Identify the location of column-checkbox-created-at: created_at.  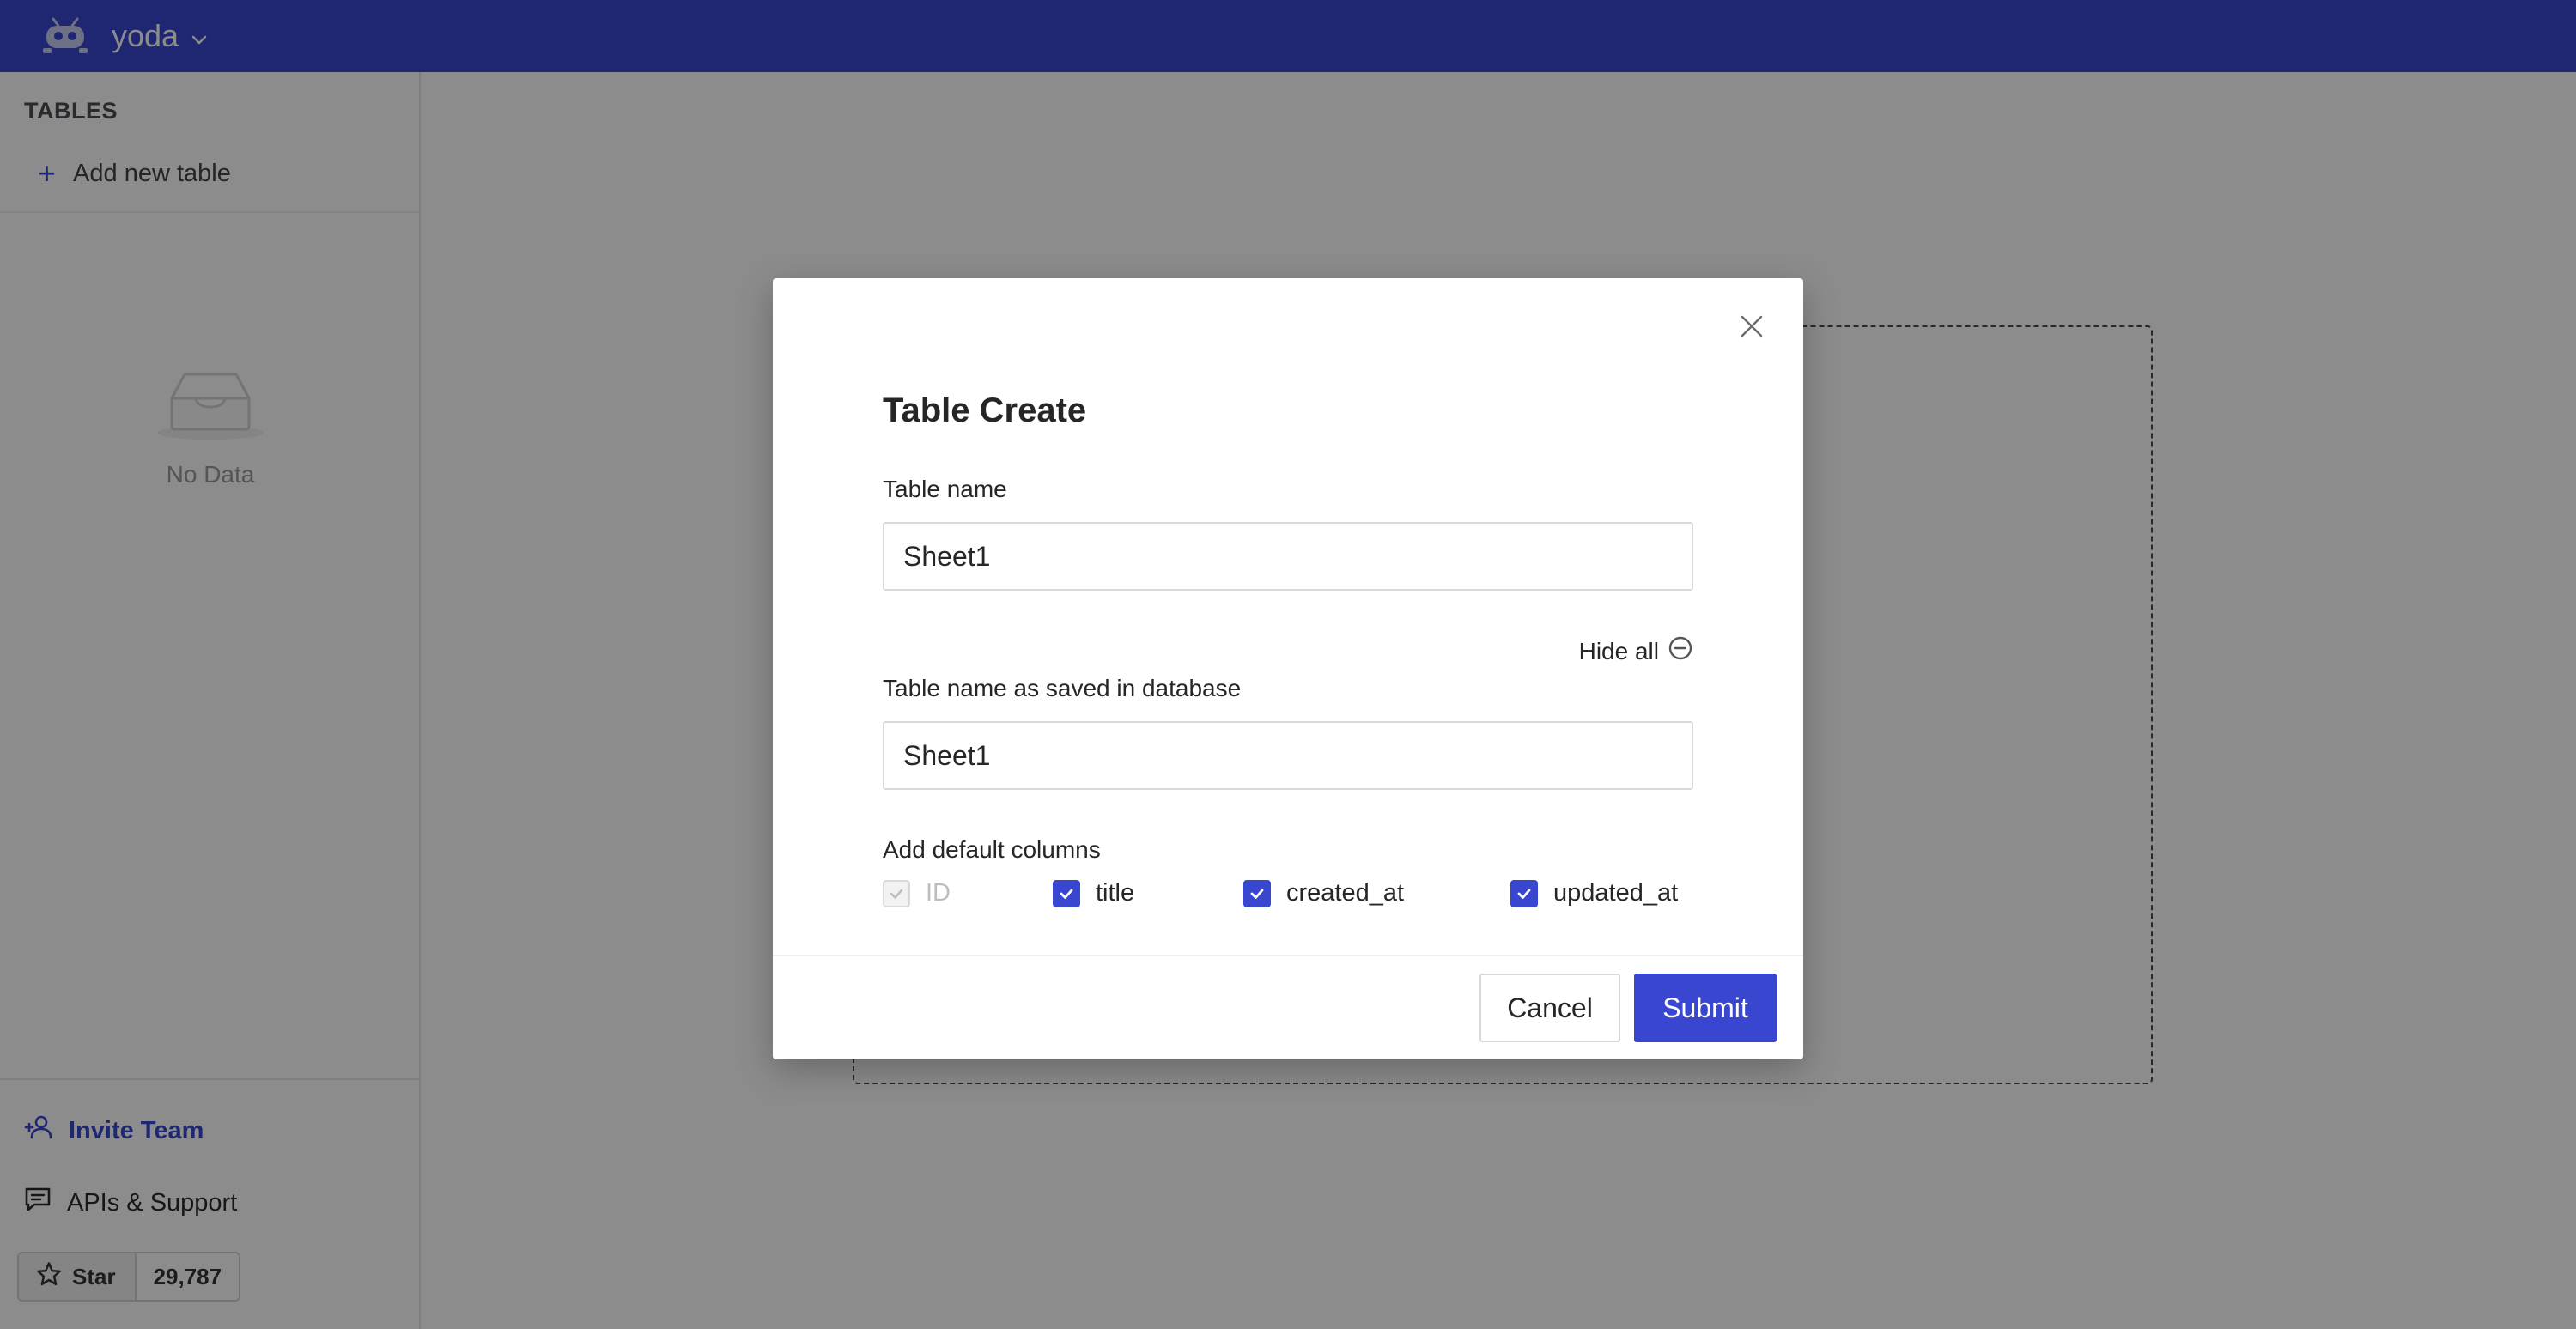
(1323, 893).